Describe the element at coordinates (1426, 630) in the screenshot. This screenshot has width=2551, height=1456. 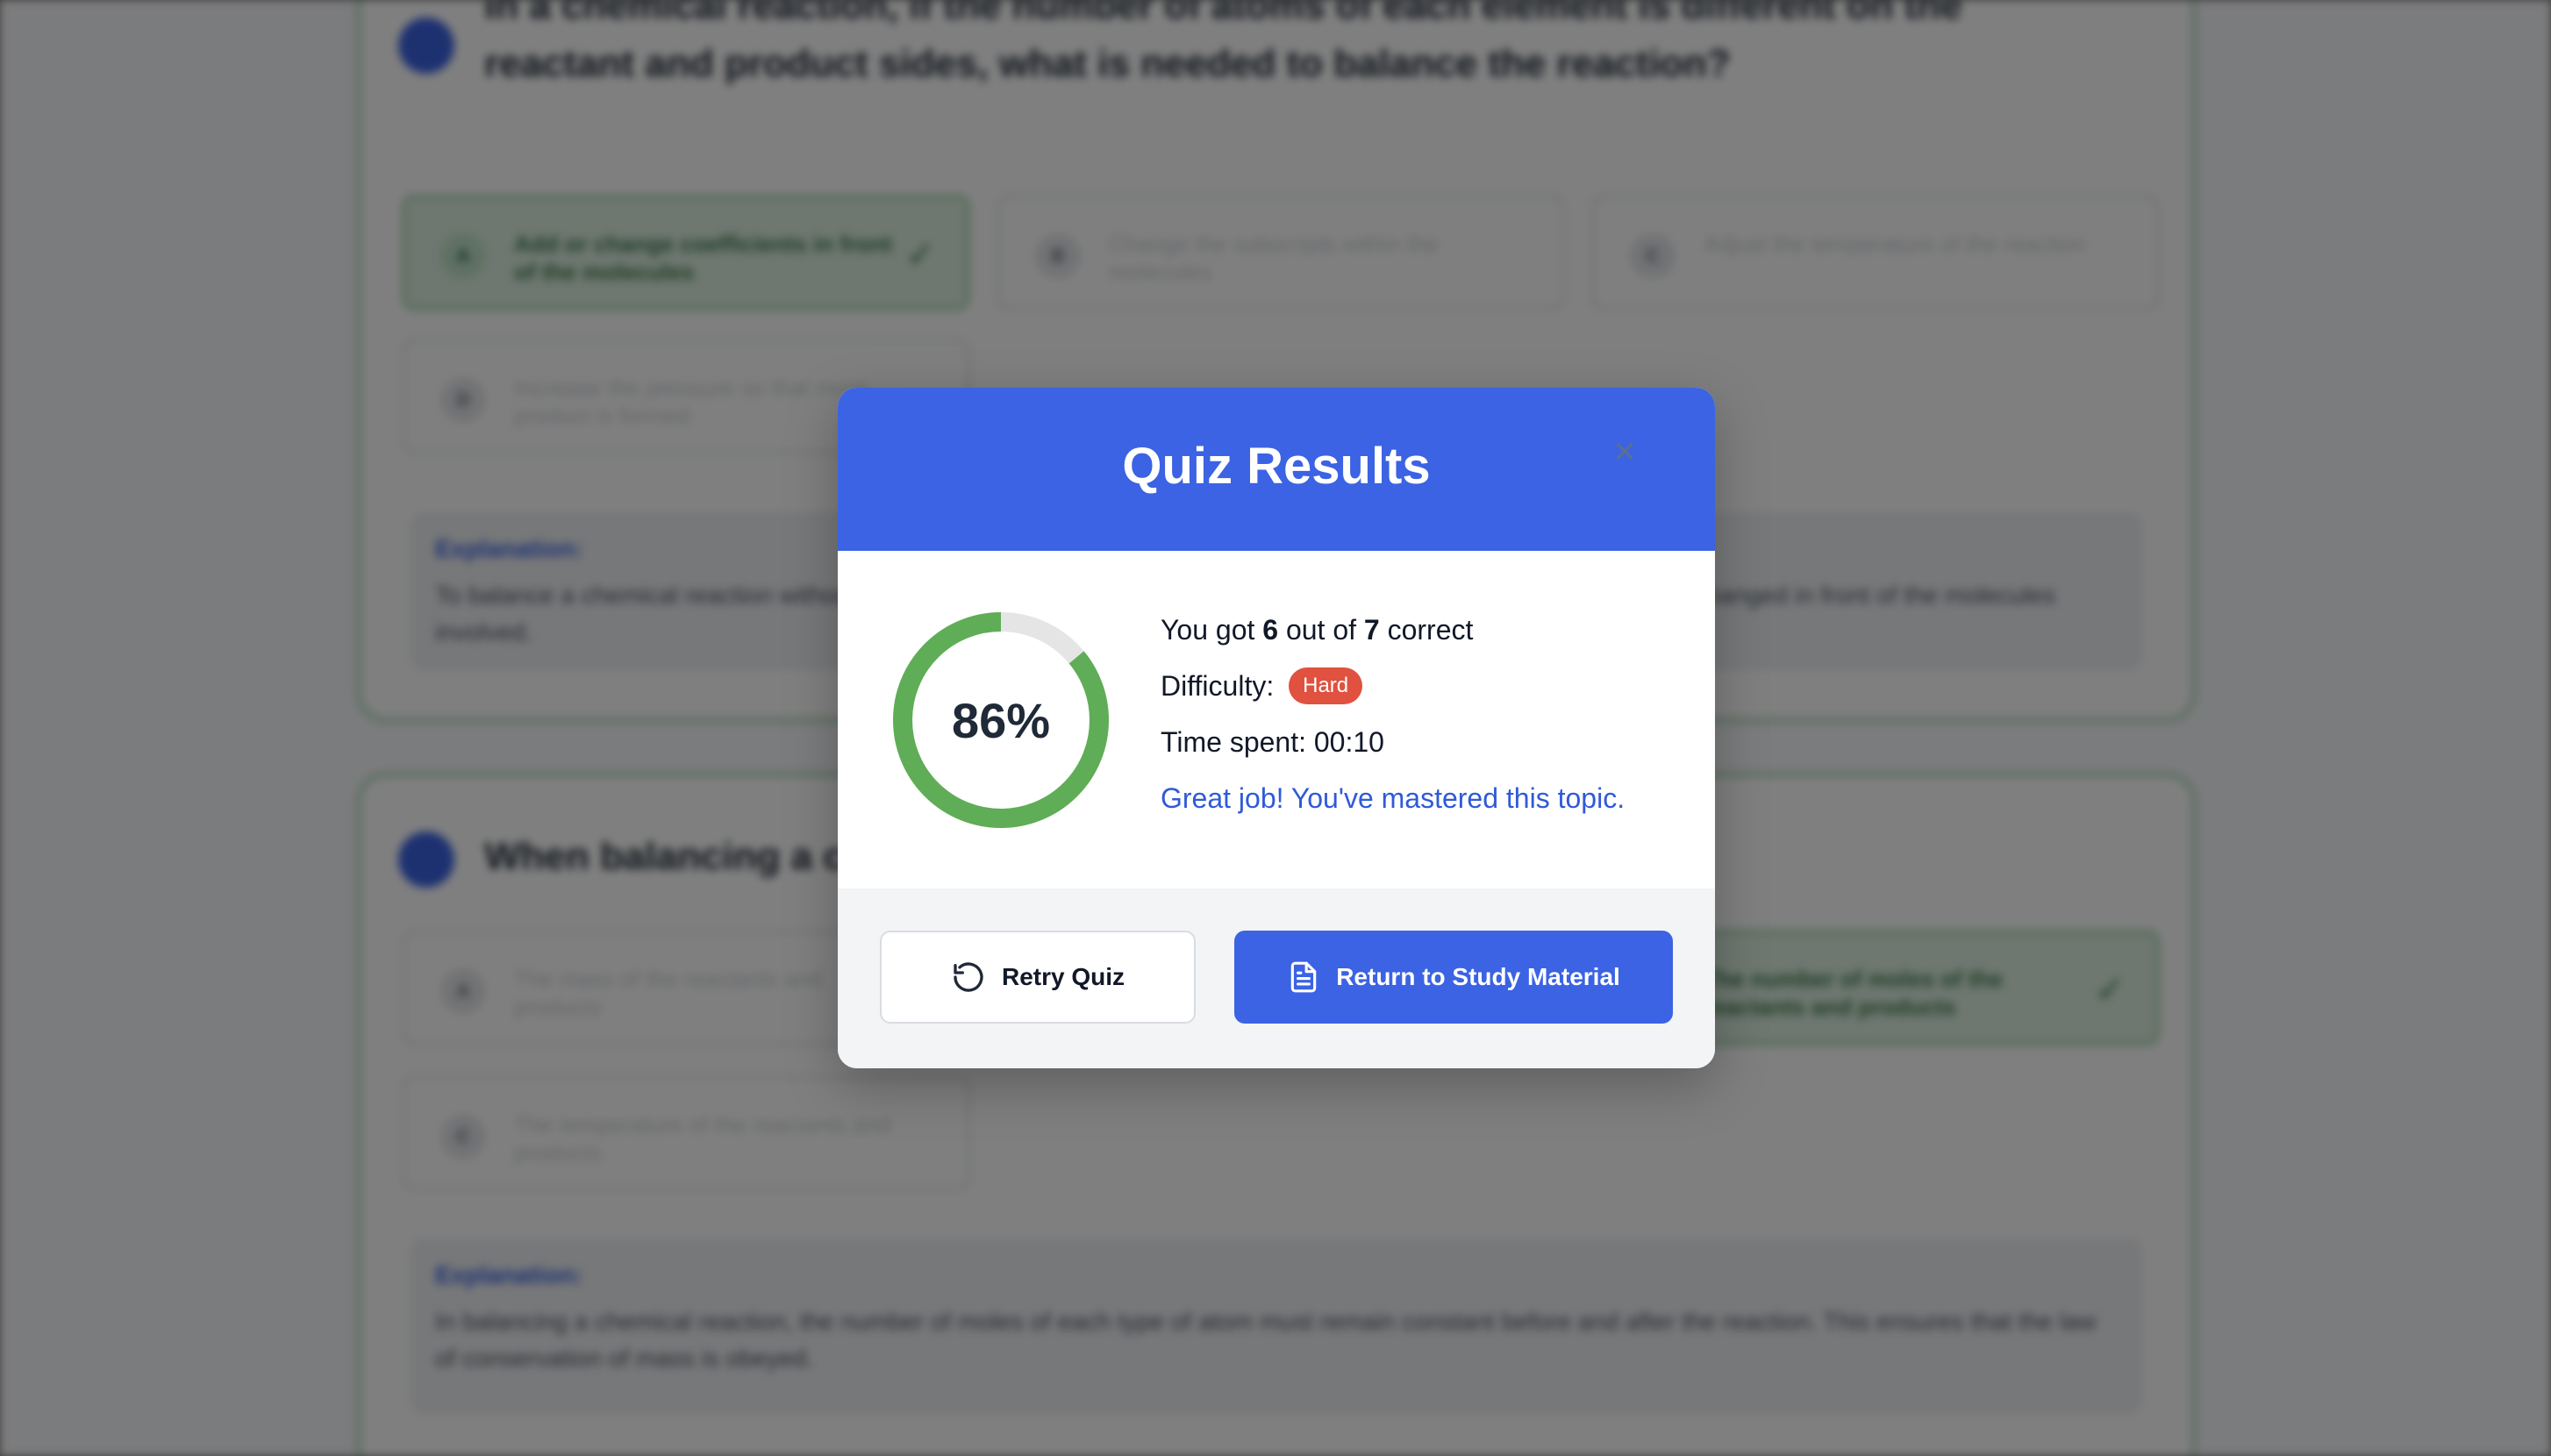
I see `correct-suffix: correct` at that location.